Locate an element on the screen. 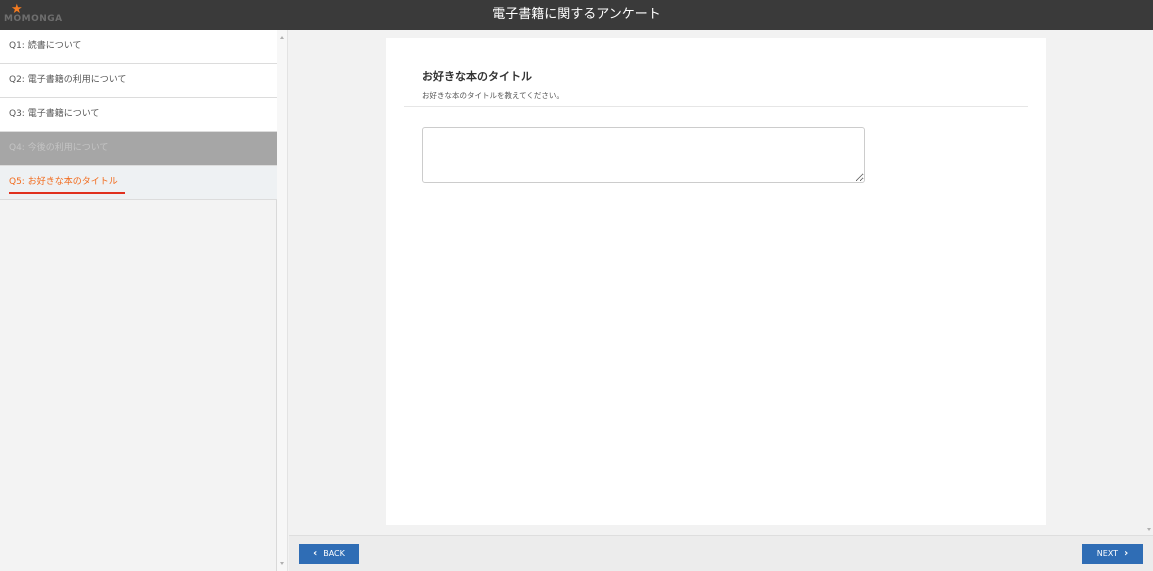  page-title: 電子書籍に関するアンケート is located at coordinates (576, 14).